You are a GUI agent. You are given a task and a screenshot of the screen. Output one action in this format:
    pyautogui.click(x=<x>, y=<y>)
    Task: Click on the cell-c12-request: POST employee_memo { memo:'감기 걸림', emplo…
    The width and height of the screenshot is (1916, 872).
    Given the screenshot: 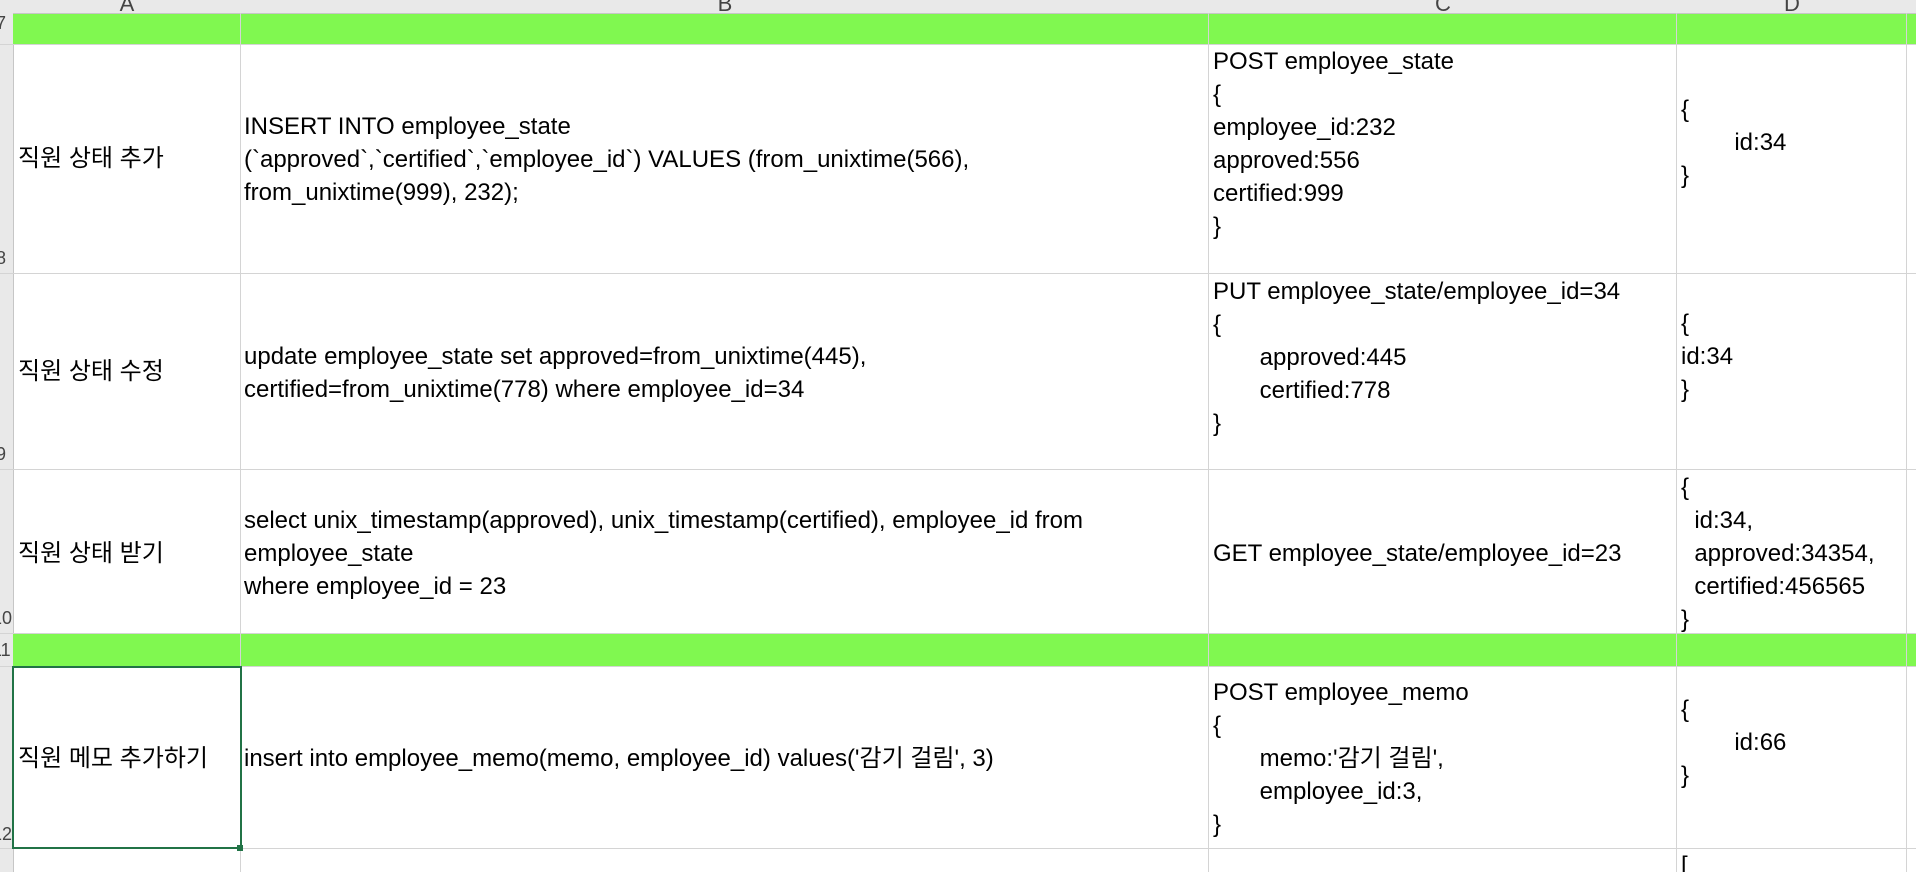 What is the action you would take?
    pyautogui.click(x=1341, y=758)
    